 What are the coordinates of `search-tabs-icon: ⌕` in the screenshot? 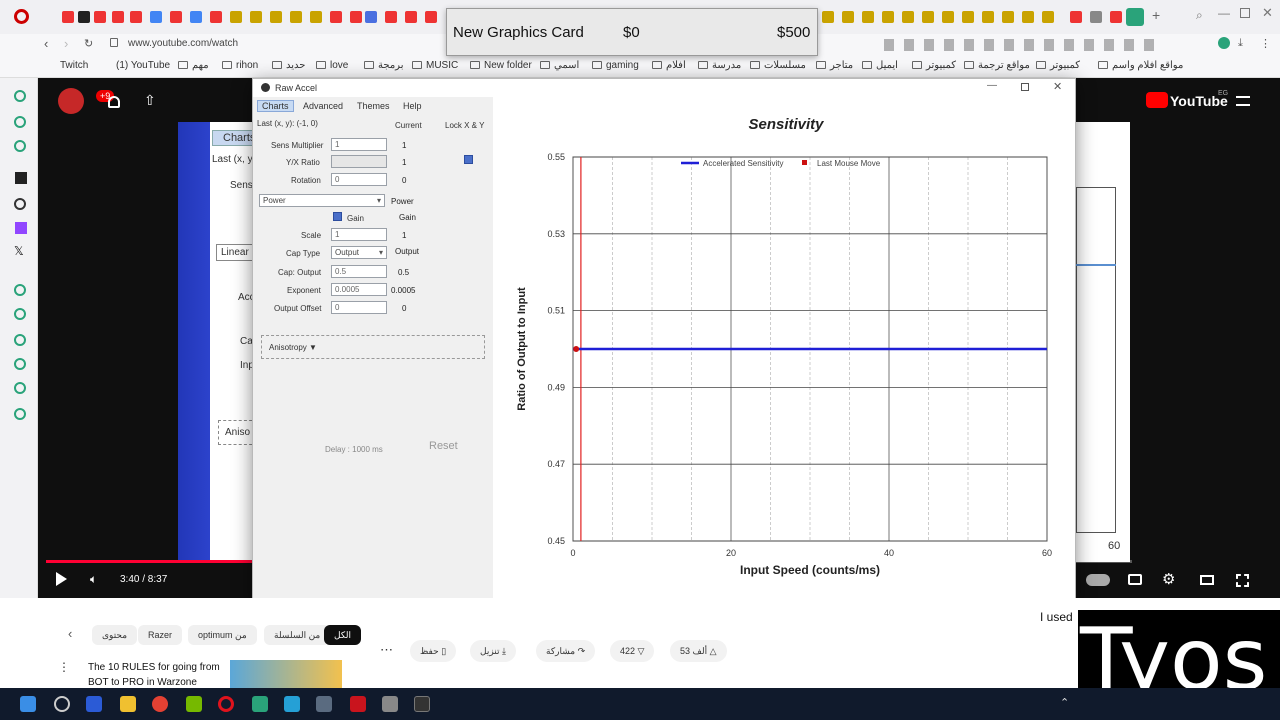 It's located at (1199, 15).